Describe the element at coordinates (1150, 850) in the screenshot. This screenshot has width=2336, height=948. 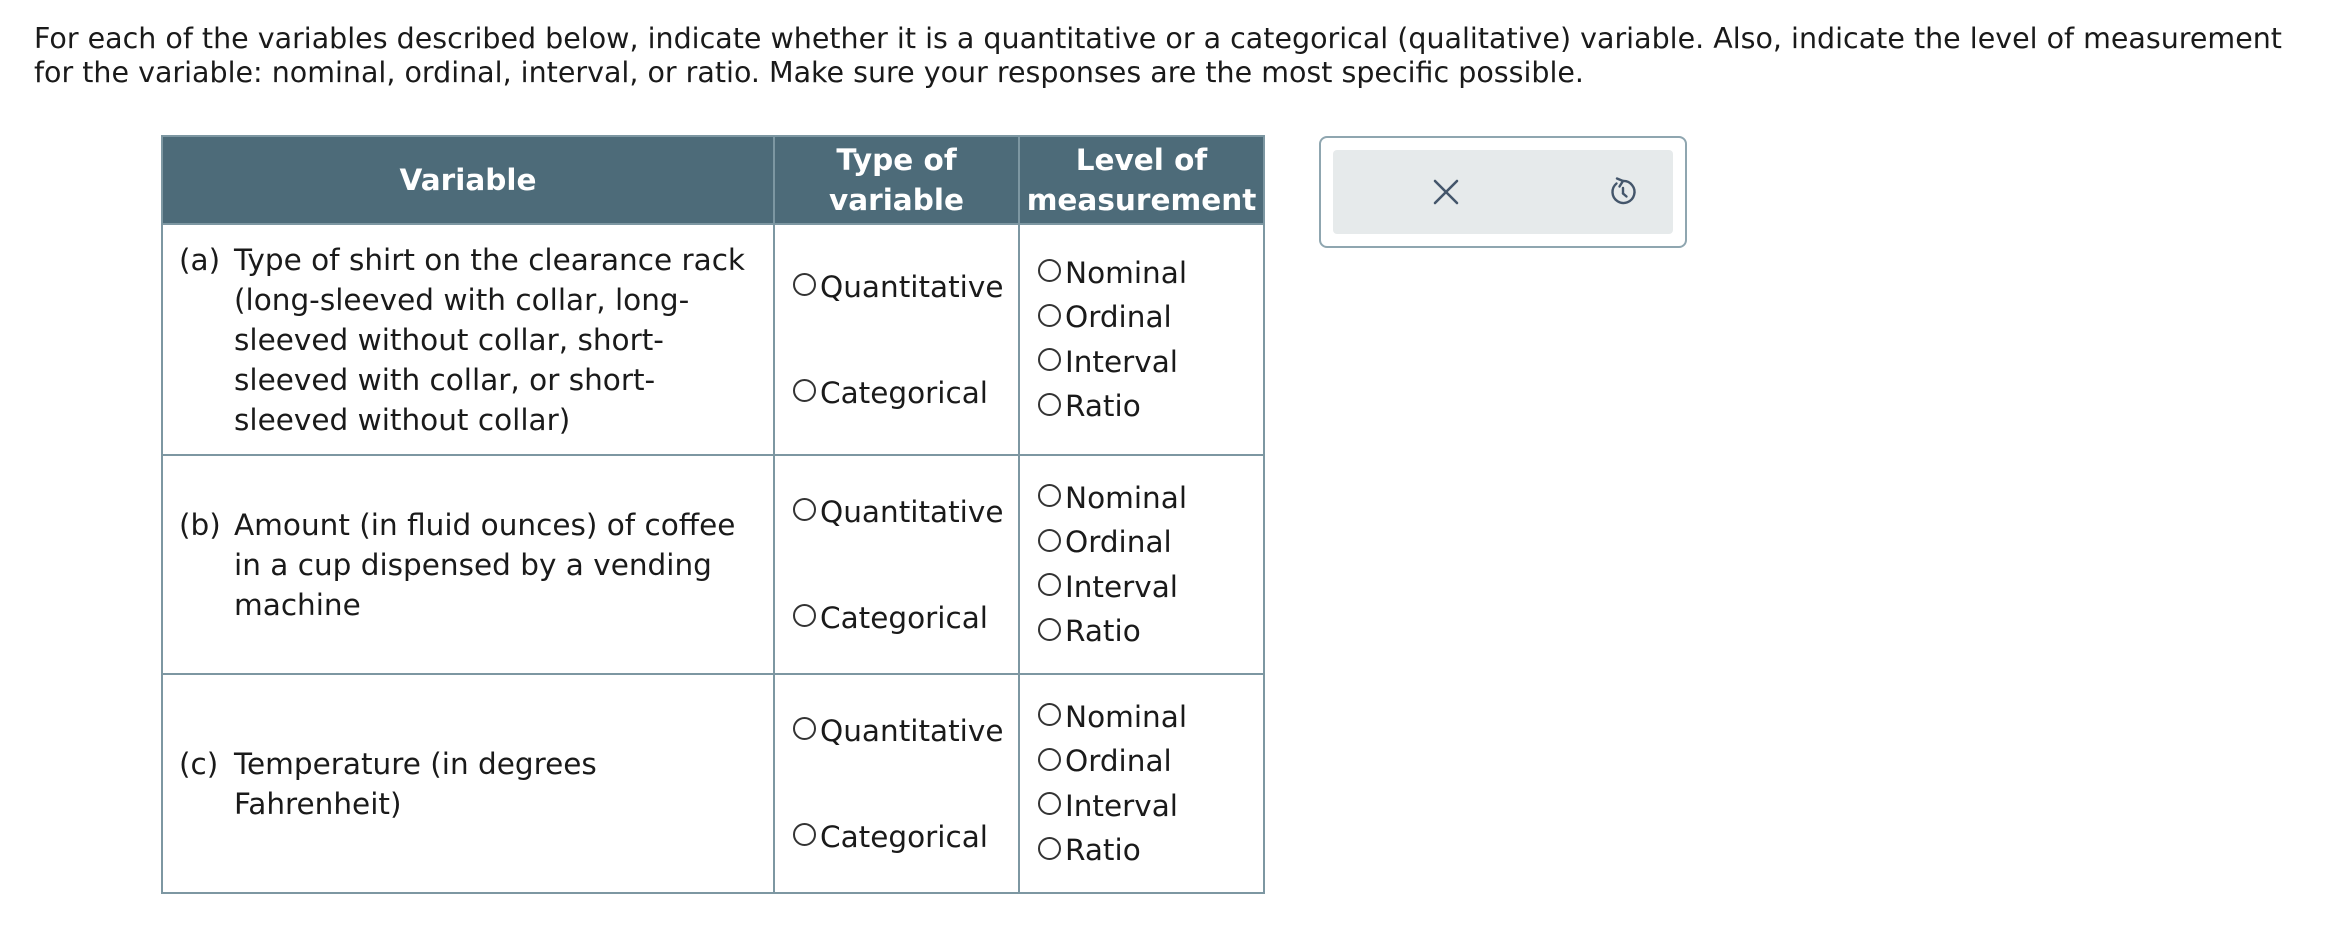
I see `radio-ratio-c: Ratio` at that location.